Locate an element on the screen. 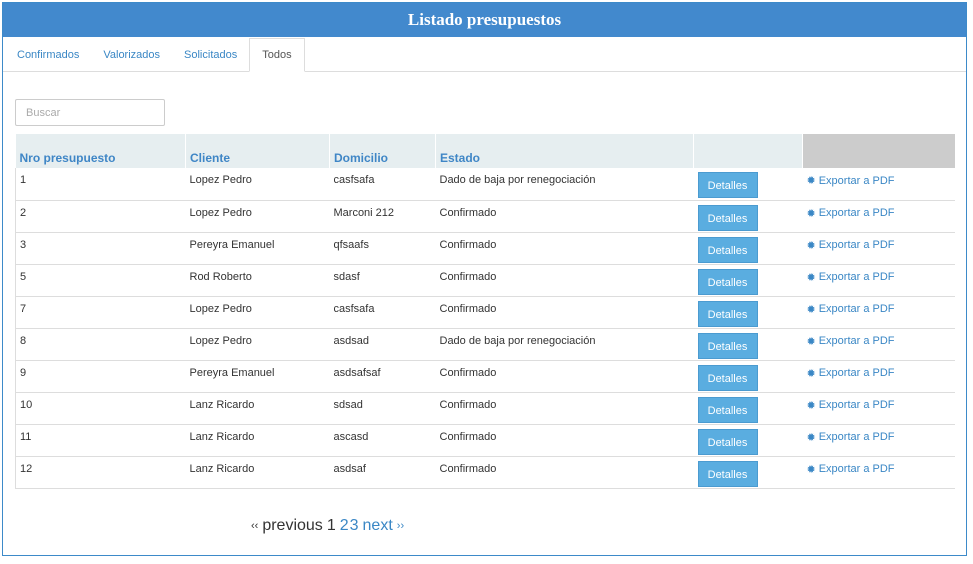 The width and height of the screenshot is (973, 564). cell-nro: 10 is located at coordinates (100, 408).